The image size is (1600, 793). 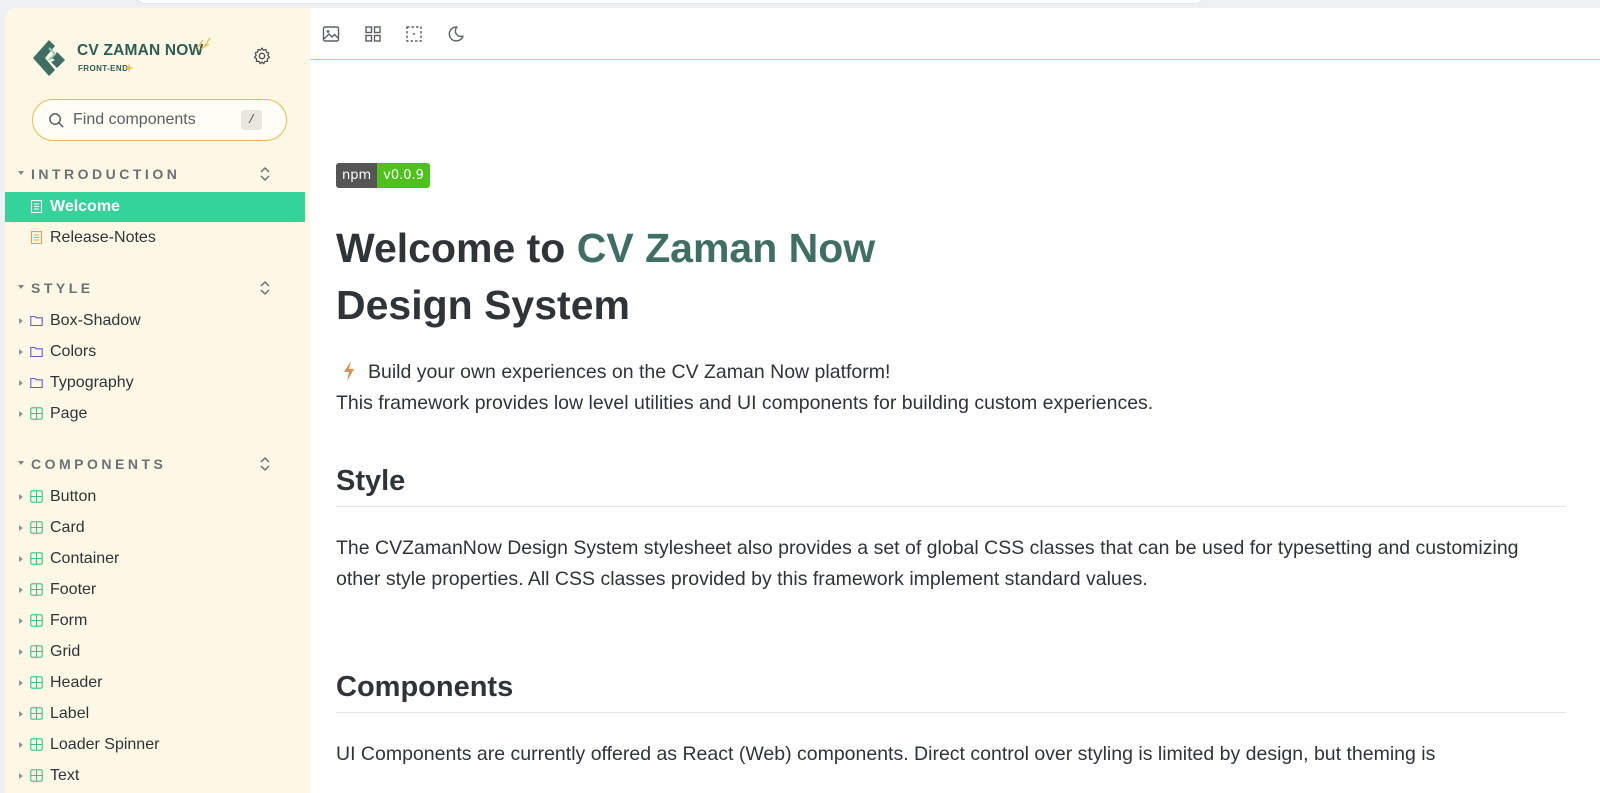 I want to click on section-introduction: INTRODUCTION, so click(x=157, y=174).